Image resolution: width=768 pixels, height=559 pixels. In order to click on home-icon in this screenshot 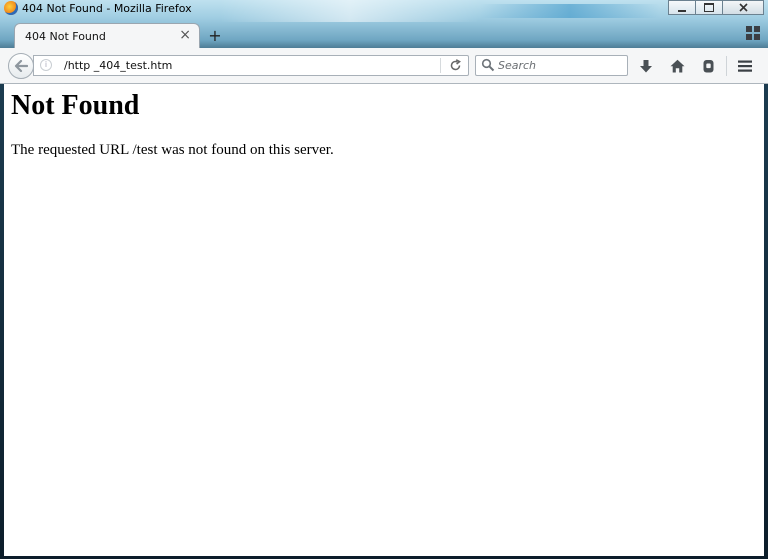, I will do `click(677, 66)`.